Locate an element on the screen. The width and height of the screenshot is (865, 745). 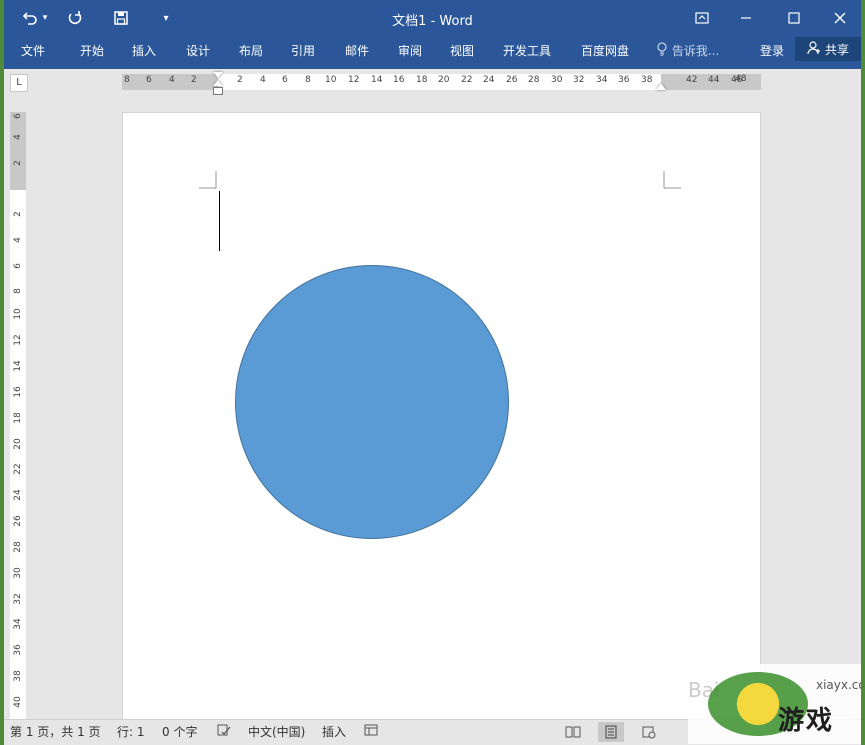
tab-baidu-netdisk: 百度网盘 is located at coordinates (605, 51).